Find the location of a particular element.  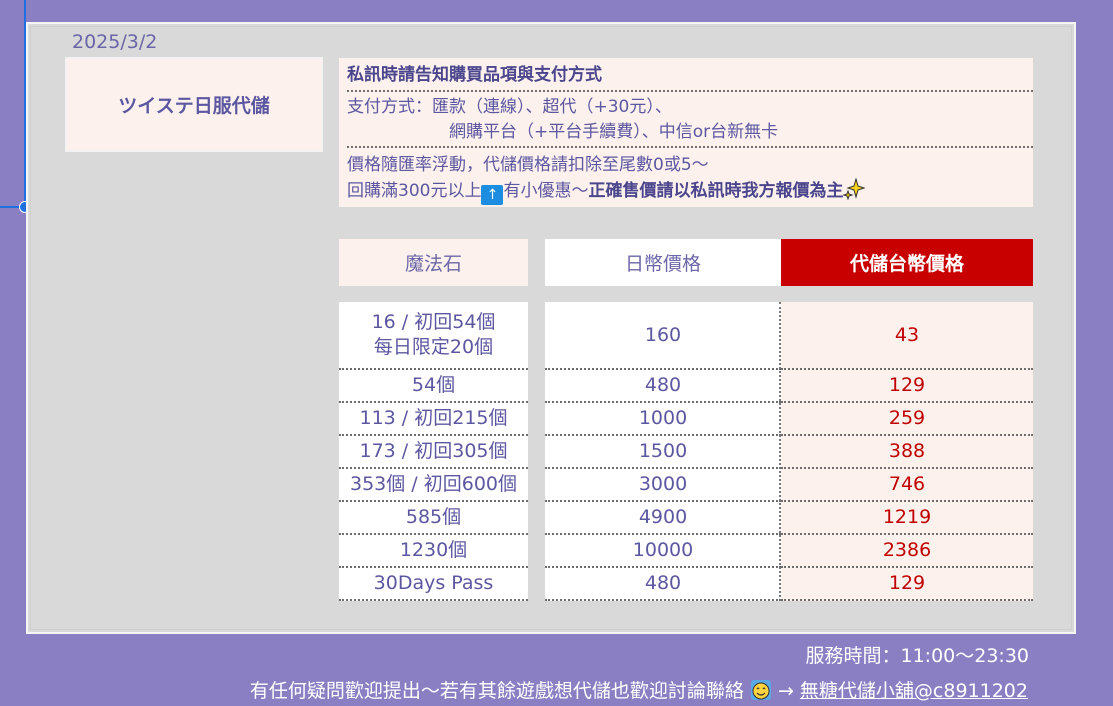

price-disclaimer: 正確售價請以私訊時我方報價為主 is located at coordinates (716, 191).